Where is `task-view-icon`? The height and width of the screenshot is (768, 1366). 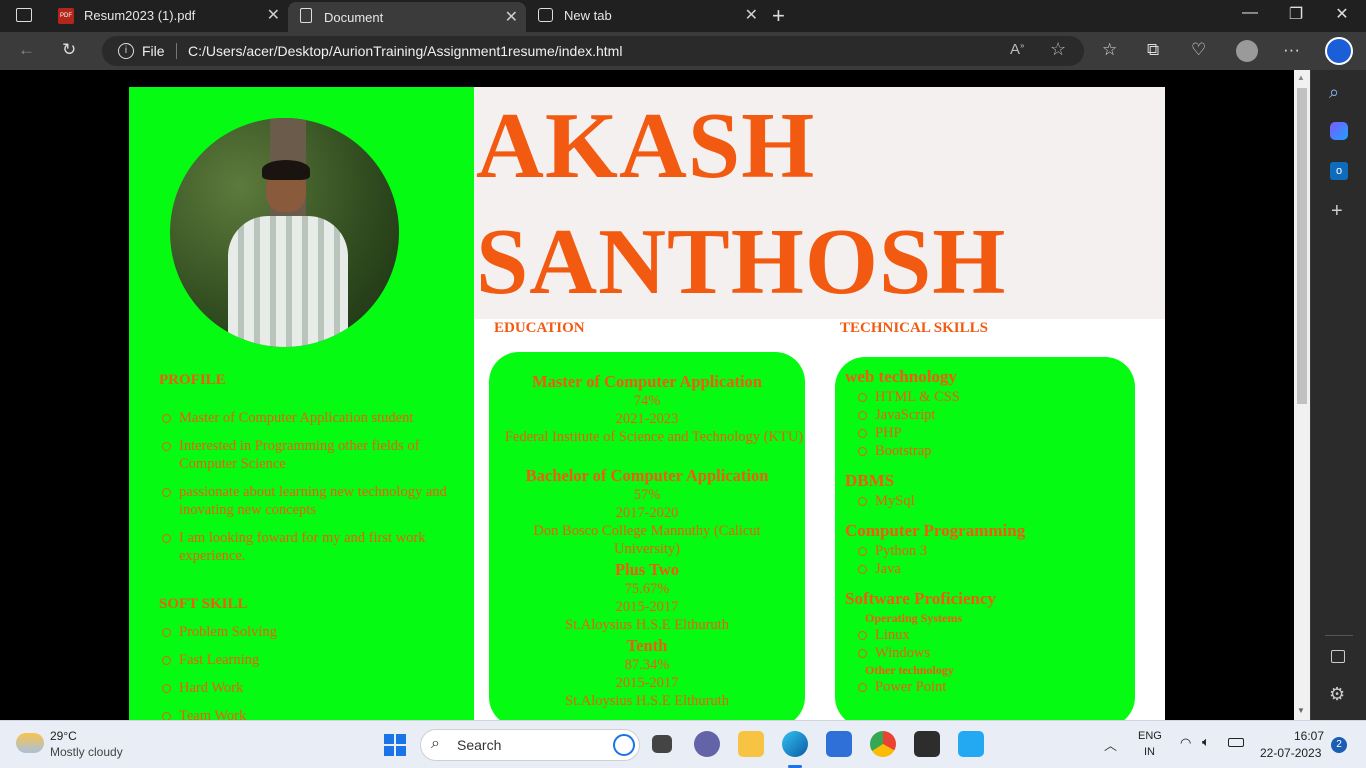
task-view-icon is located at coordinates (662, 744).